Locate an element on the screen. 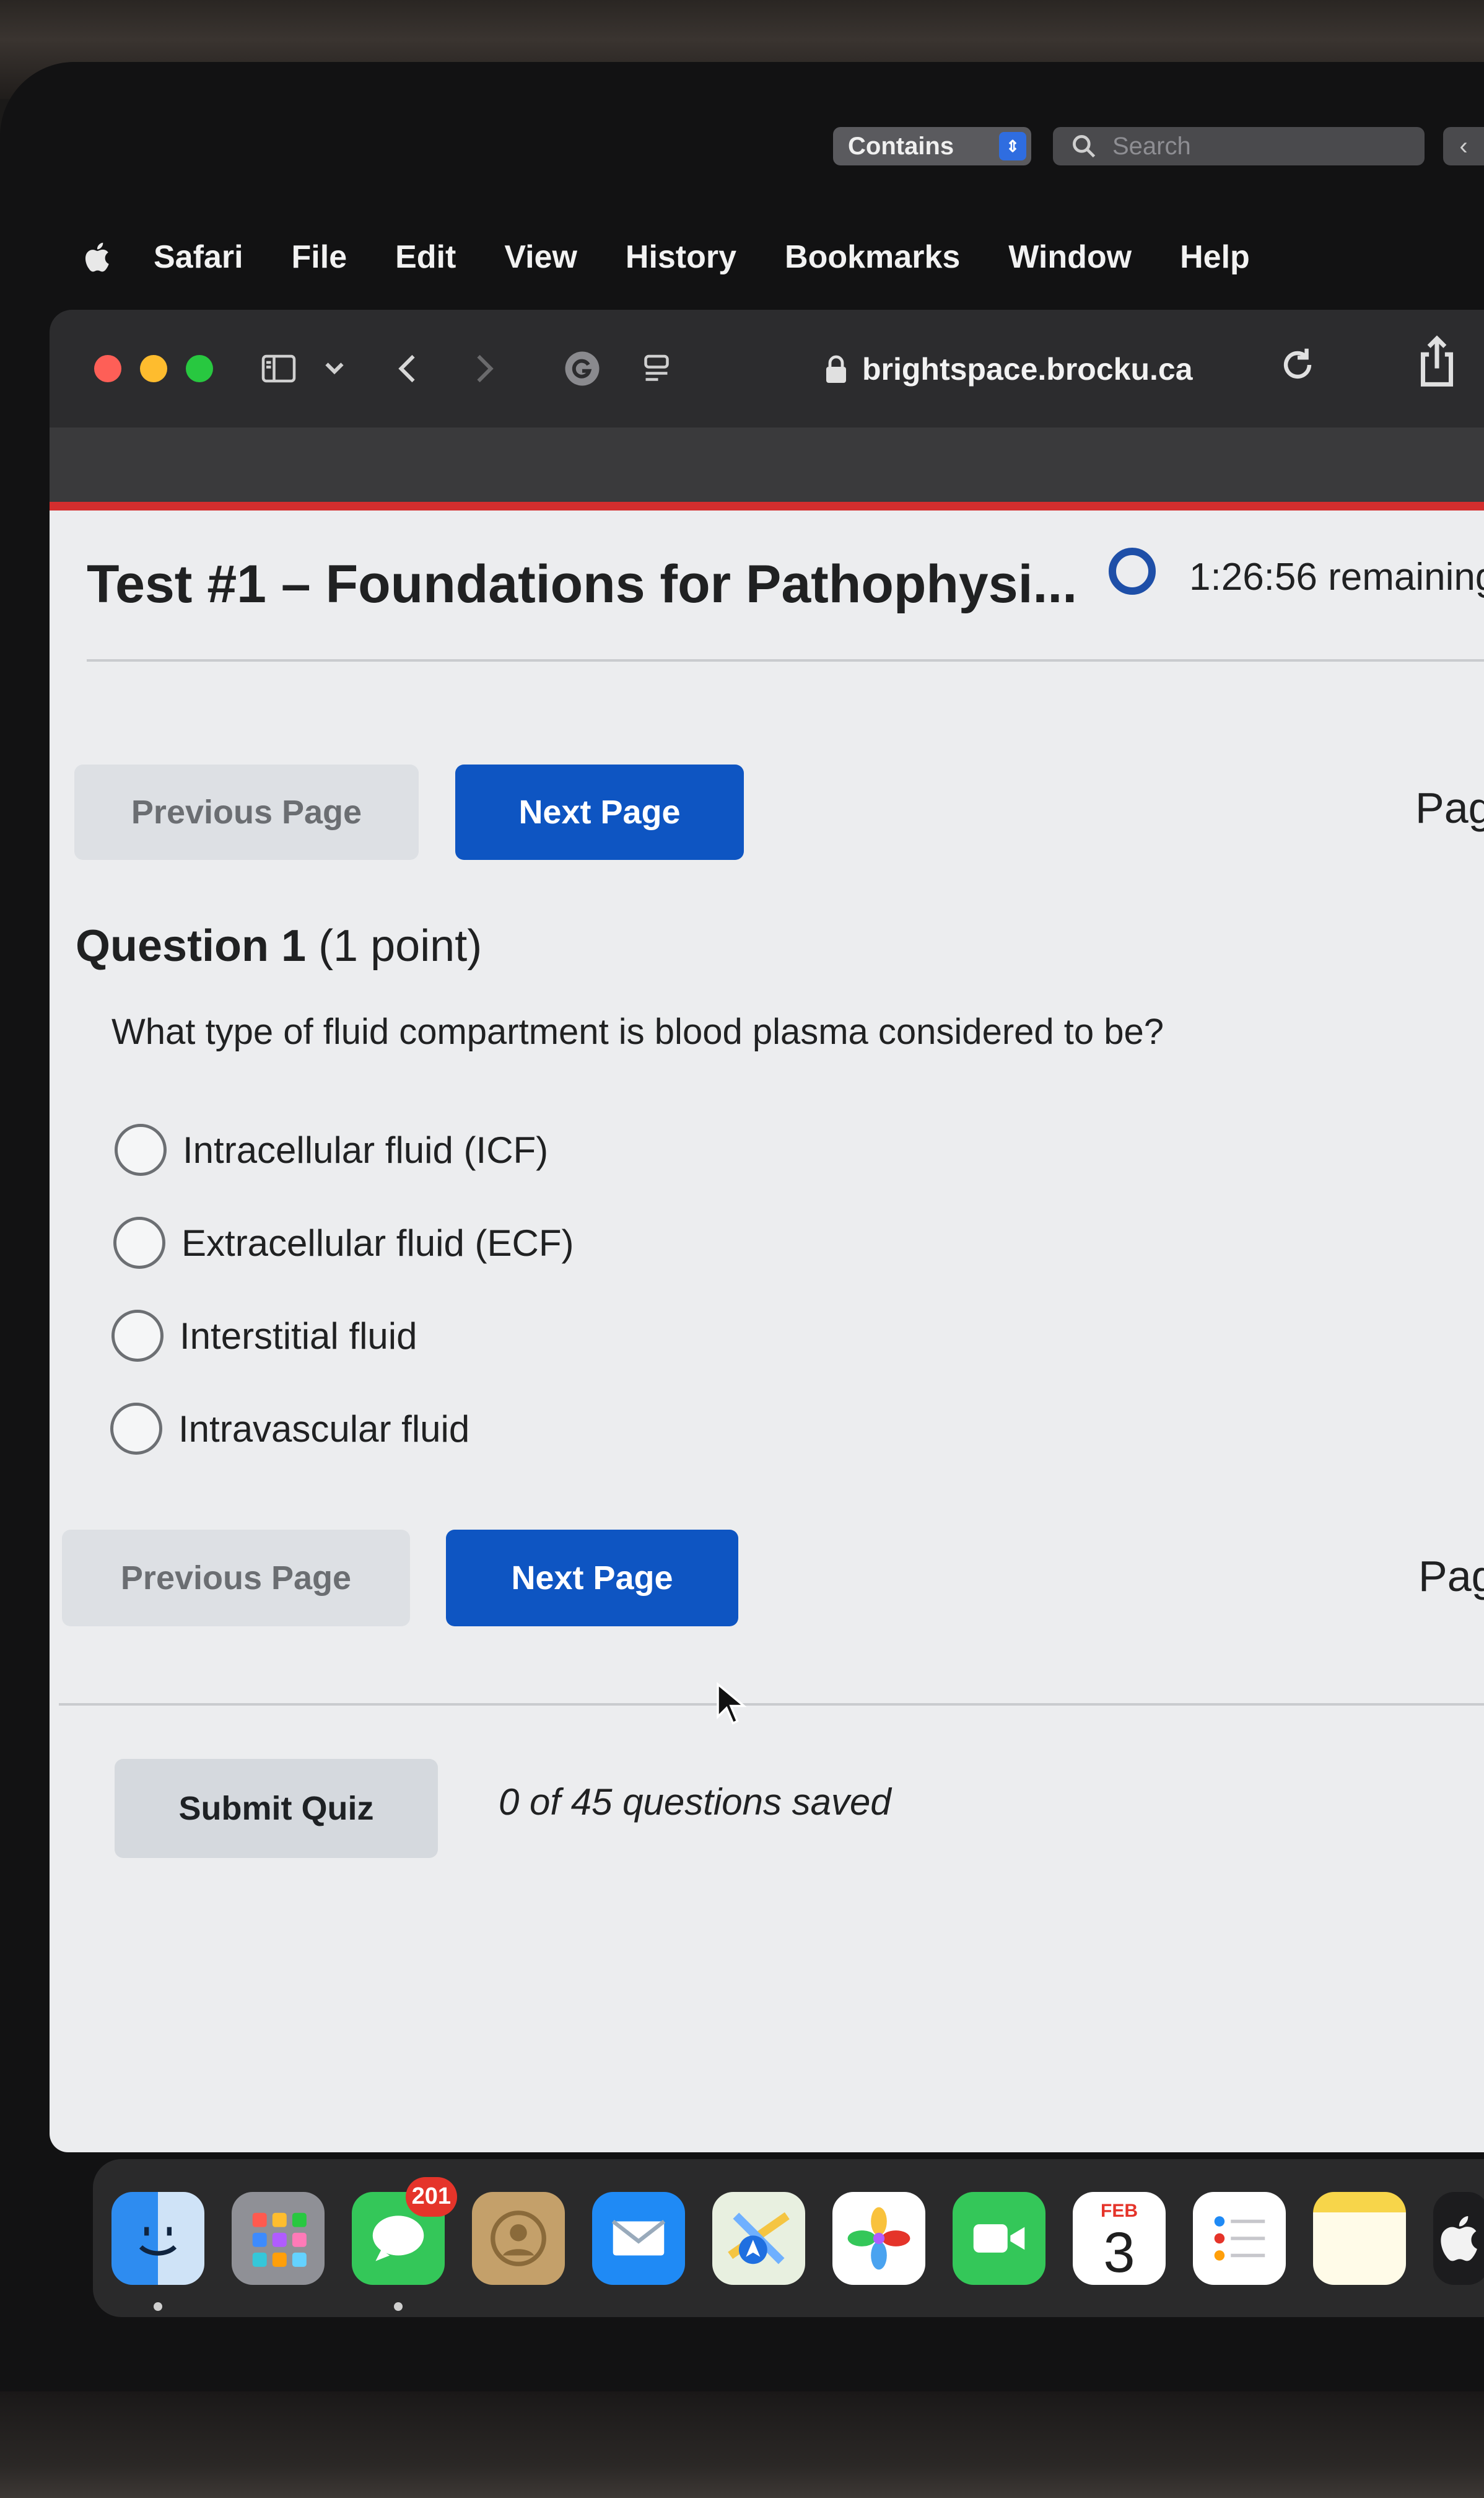 The width and height of the screenshot is (1484, 2498). photos-icon is located at coordinates (878, 2238).